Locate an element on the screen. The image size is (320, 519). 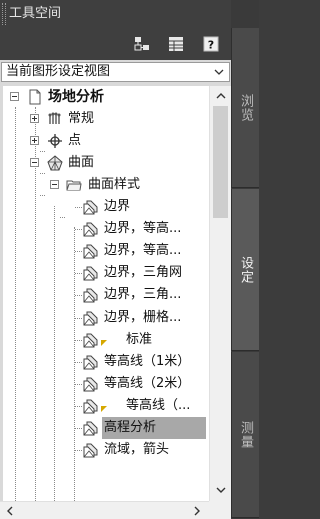
view-selector: 当前图形设定视图 is located at coordinates (115, 72).